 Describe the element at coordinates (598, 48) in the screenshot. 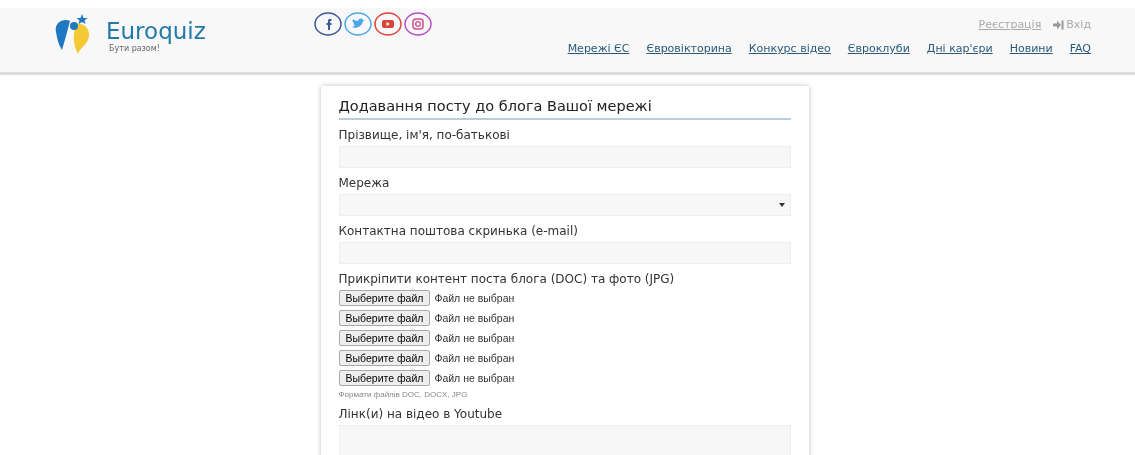

I see `nav-link: Мережі ЄС` at that location.